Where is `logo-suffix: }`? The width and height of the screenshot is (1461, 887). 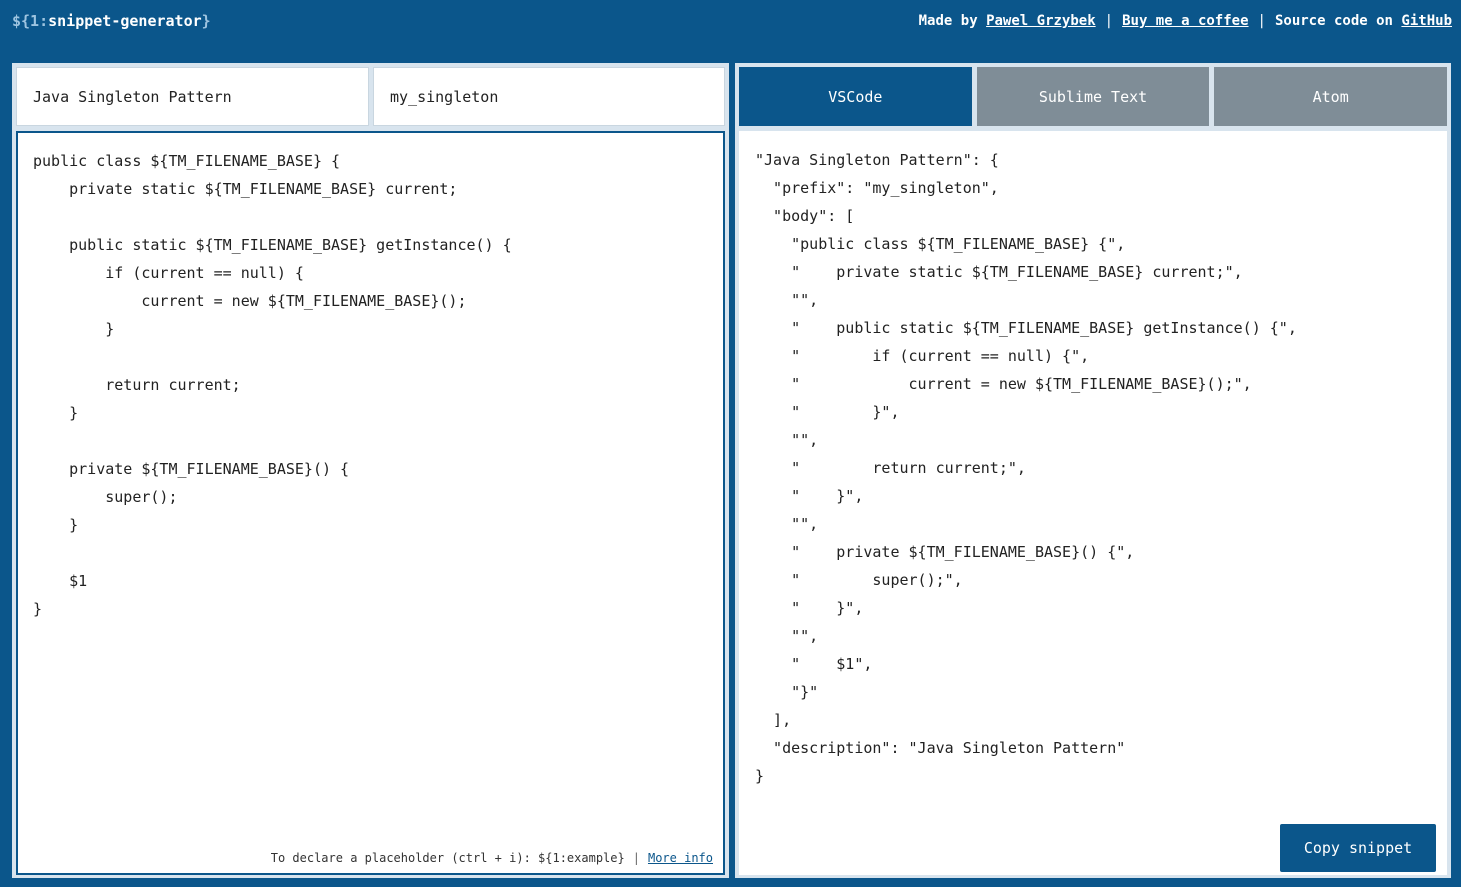
logo-suffix: } is located at coordinates (206, 21).